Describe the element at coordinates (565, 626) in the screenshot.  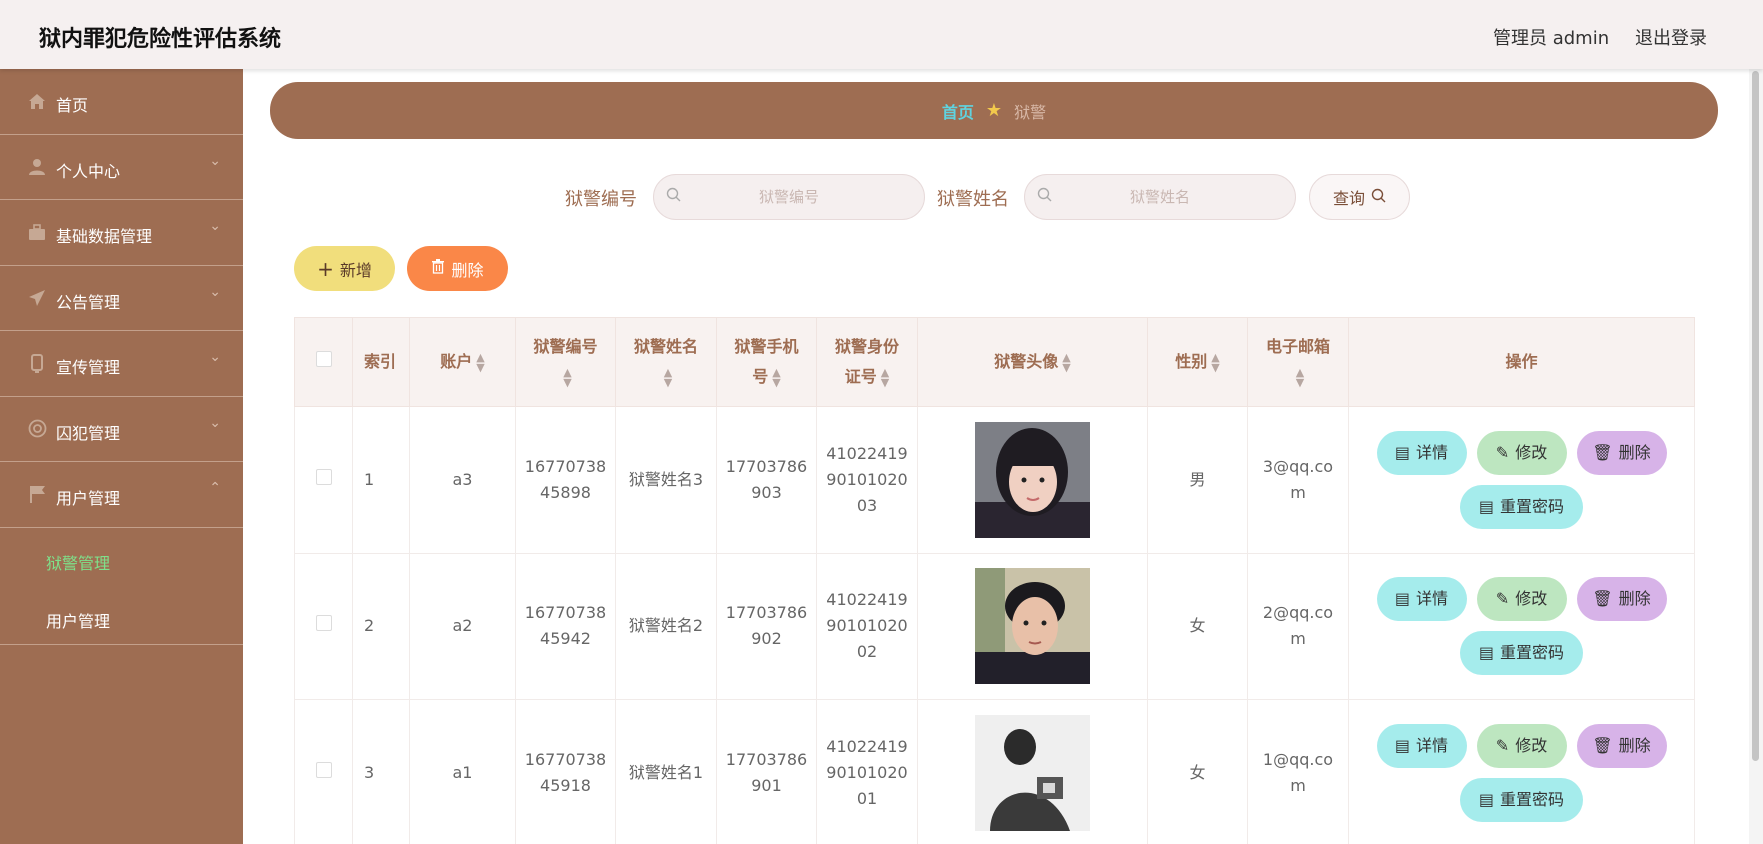
I see `cell-guard-number: 16770738 45942` at that location.